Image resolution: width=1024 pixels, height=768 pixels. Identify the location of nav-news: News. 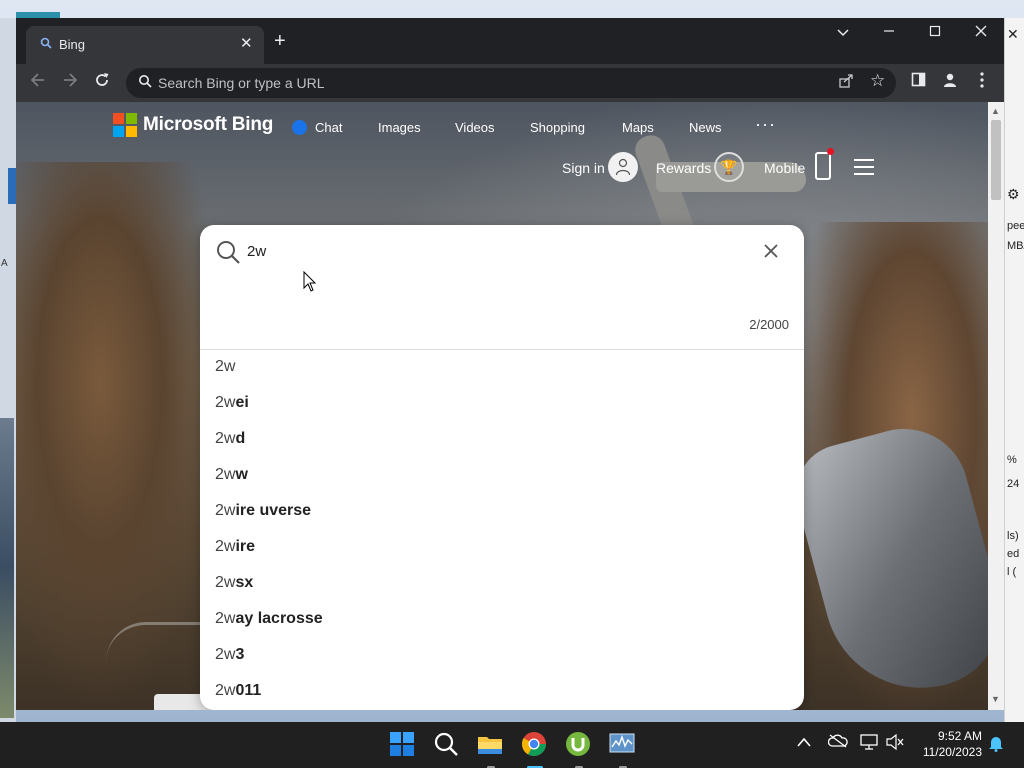
(705, 127).